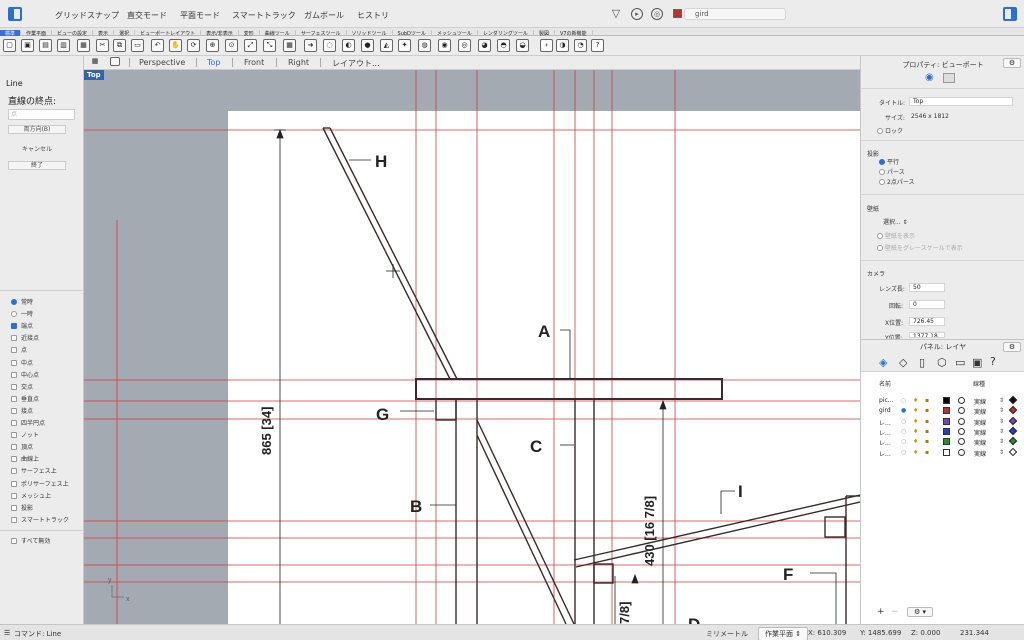 The width and height of the screenshot is (1024, 640). Describe the element at coordinates (25, 434) in the screenshot. I see `osnap-11: ノット` at that location.